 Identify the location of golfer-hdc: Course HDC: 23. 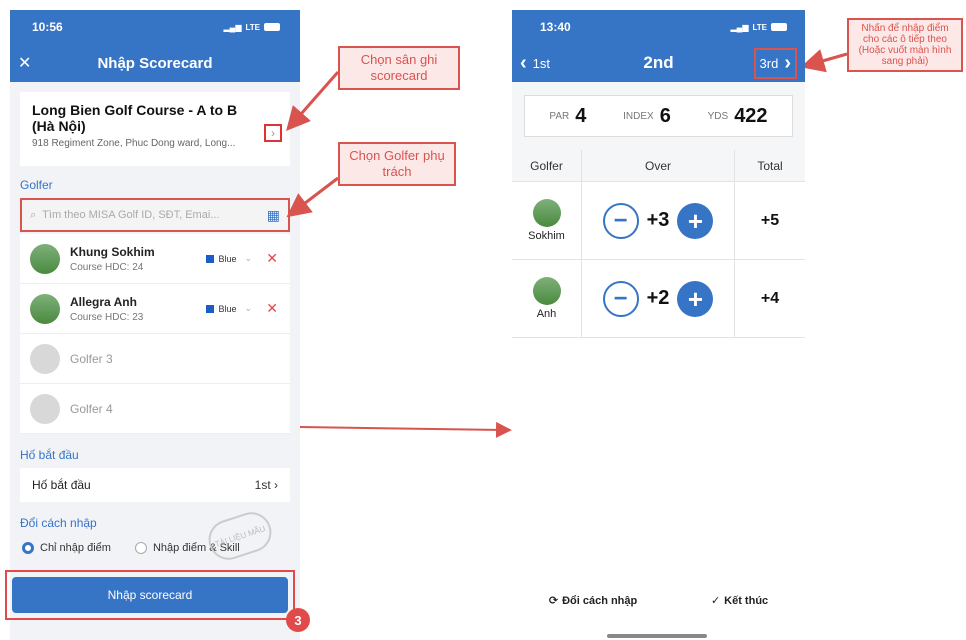
(107, 317).